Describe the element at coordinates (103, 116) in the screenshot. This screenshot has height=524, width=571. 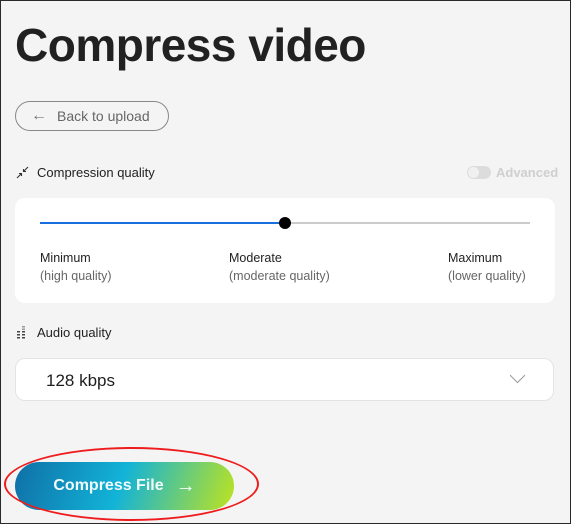
I see `back-button-label: Back to upload` at that location.